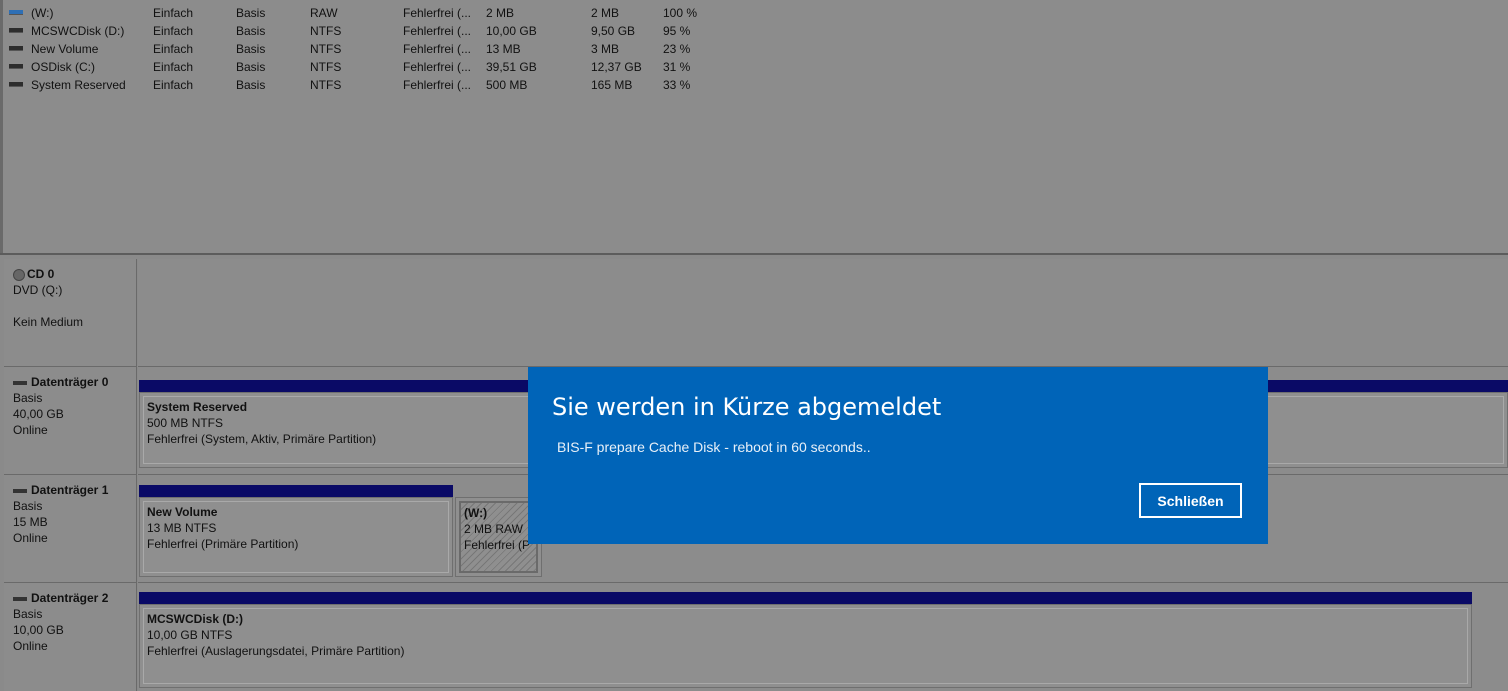  What do you see at coordinates (195, 619) in the screenshot?
I see `partition-name: MCSWCDisk (D:)` at bounding box center [195, 619].